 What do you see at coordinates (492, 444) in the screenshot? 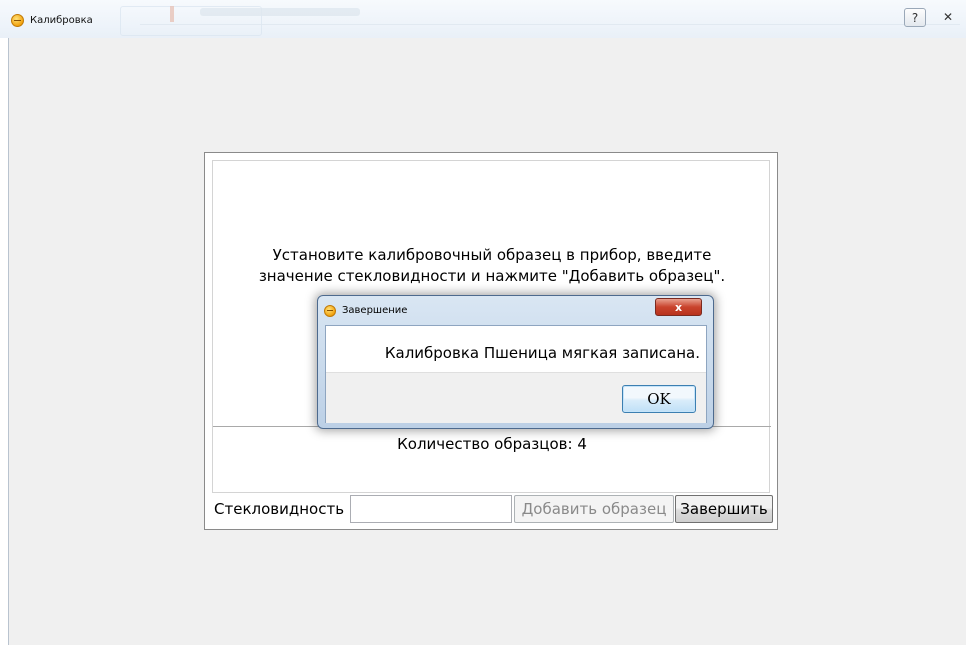
I see `sample-count: Количество образцов: 4` at bounding box center [492, 444].